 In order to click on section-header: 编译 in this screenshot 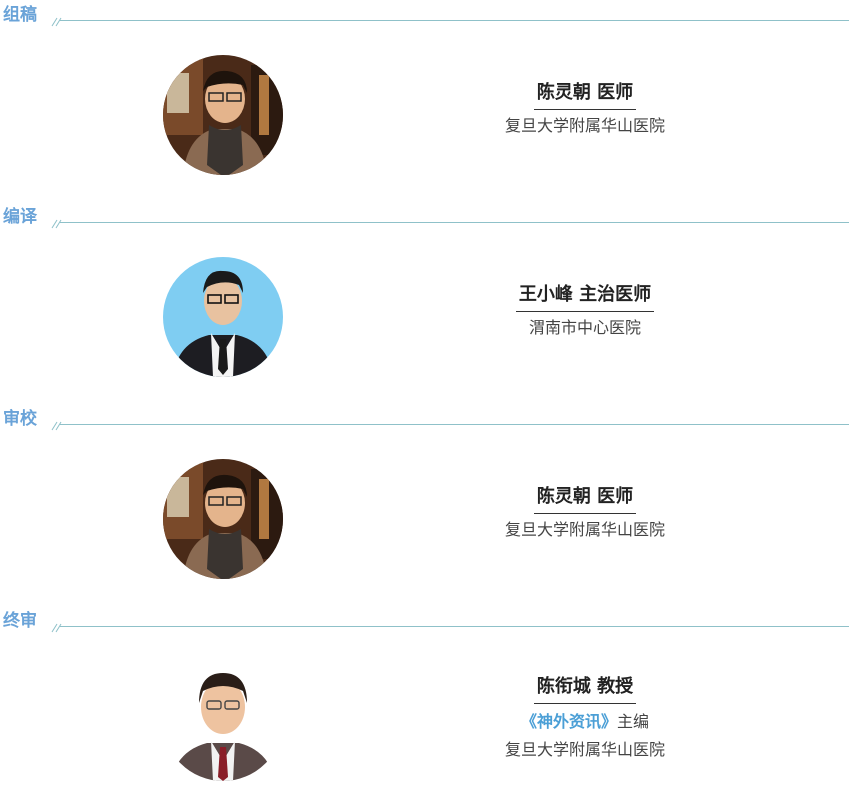, I will do `click(427, 219)`.